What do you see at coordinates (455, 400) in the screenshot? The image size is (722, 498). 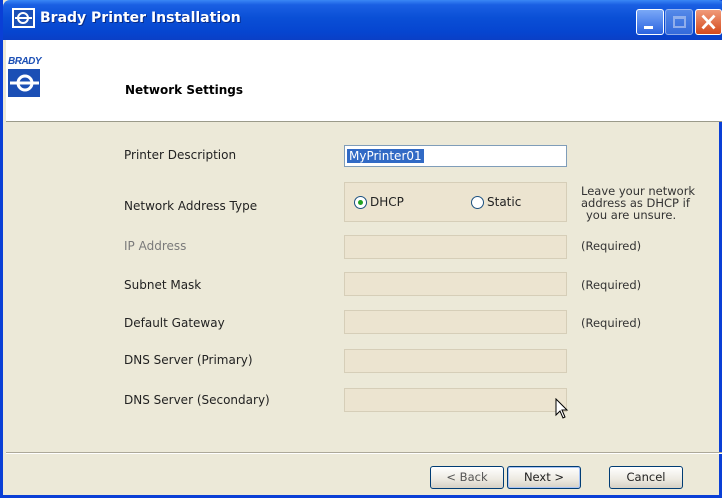 I see `dns-secondary-input` at bounding box center [455, 400].